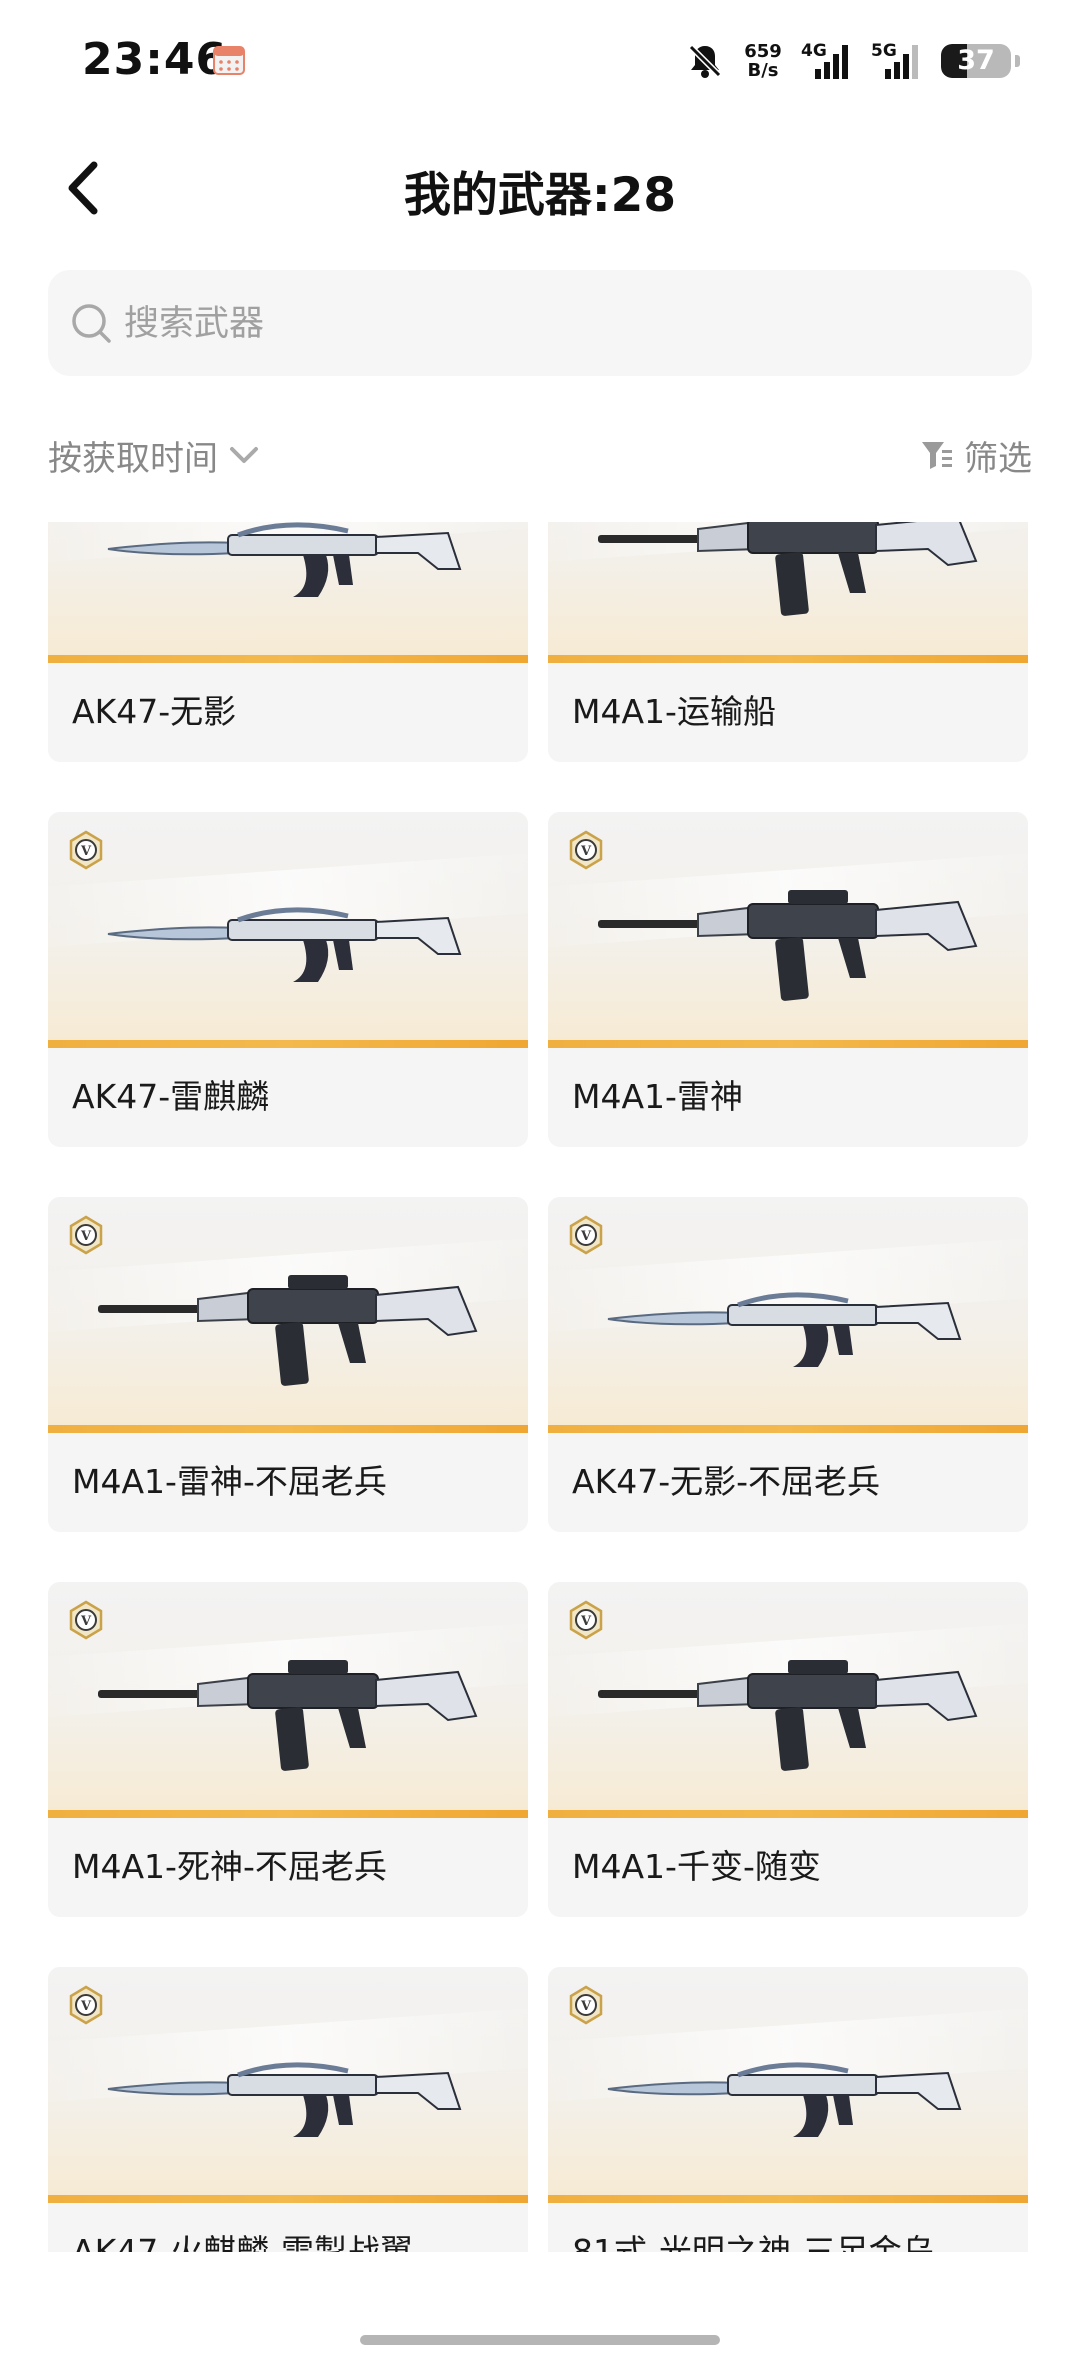 The width and height of the screenshot is (1080, 2373). I want to click on search-input, so click(564, 324).